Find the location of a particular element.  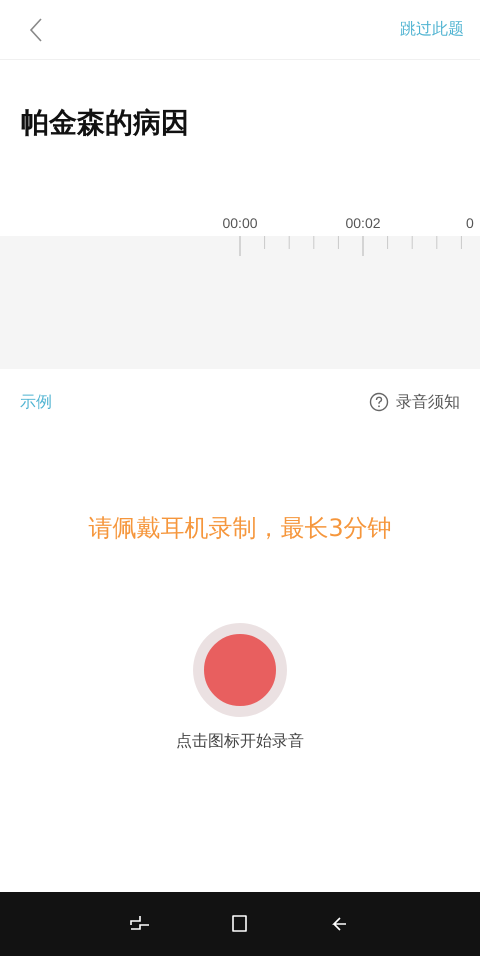

time-label: 00:00 is located at coordinates (240, 223).